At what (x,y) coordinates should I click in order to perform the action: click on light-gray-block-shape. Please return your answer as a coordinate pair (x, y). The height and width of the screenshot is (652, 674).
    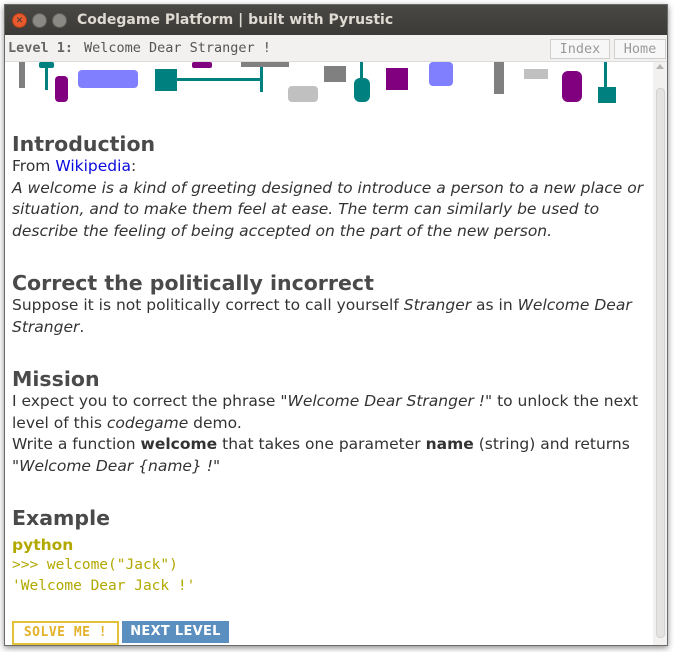
    Looking at the image, I should click on (536, 74).